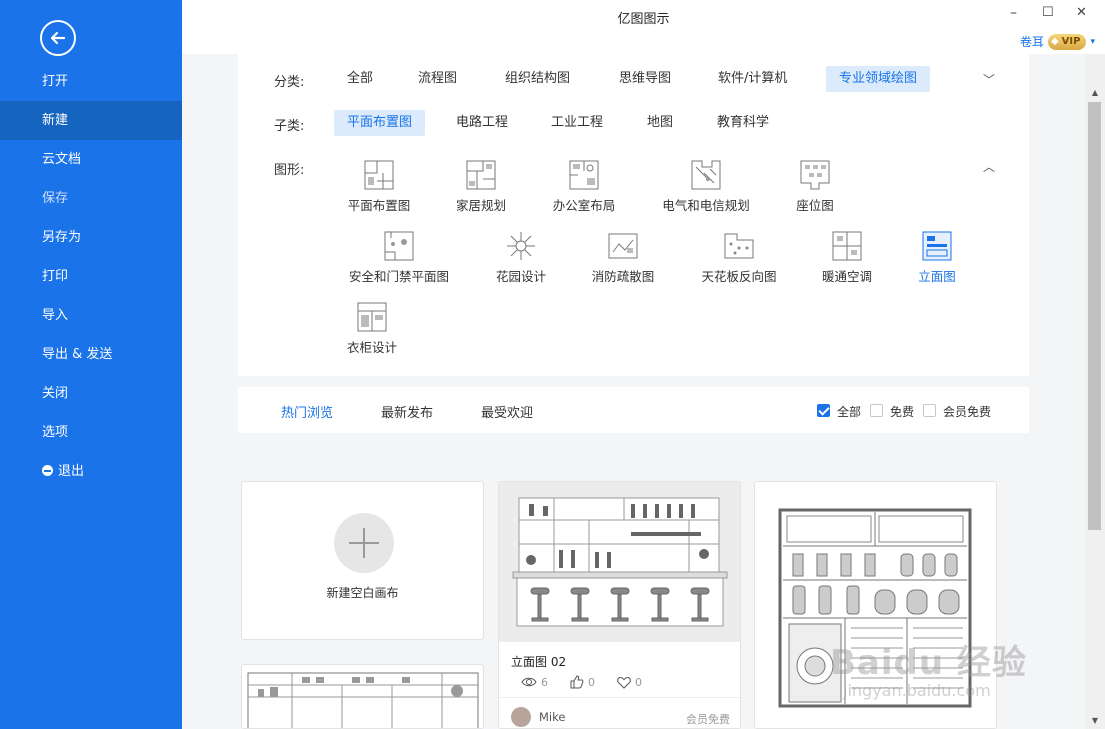 This screenshot has height=729, width=1105. I want to click on views-stat: 6, so click(534, 682).